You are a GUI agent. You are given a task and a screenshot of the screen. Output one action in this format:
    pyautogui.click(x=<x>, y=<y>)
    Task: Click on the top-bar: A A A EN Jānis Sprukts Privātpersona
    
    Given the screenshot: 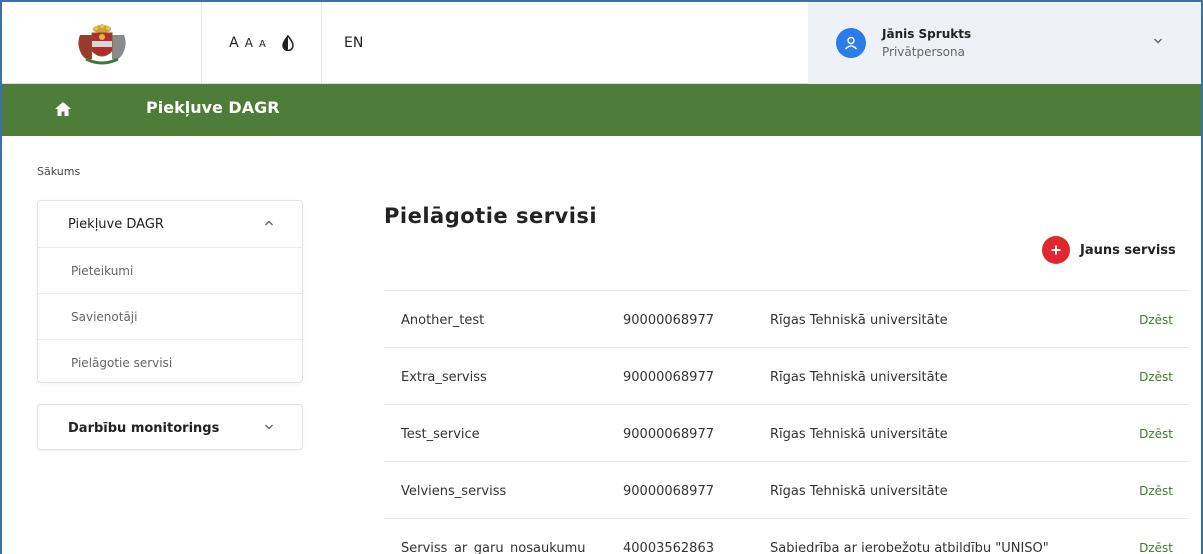 What is the action you would take?
    pyautogui.click(x=601, y=43)
    